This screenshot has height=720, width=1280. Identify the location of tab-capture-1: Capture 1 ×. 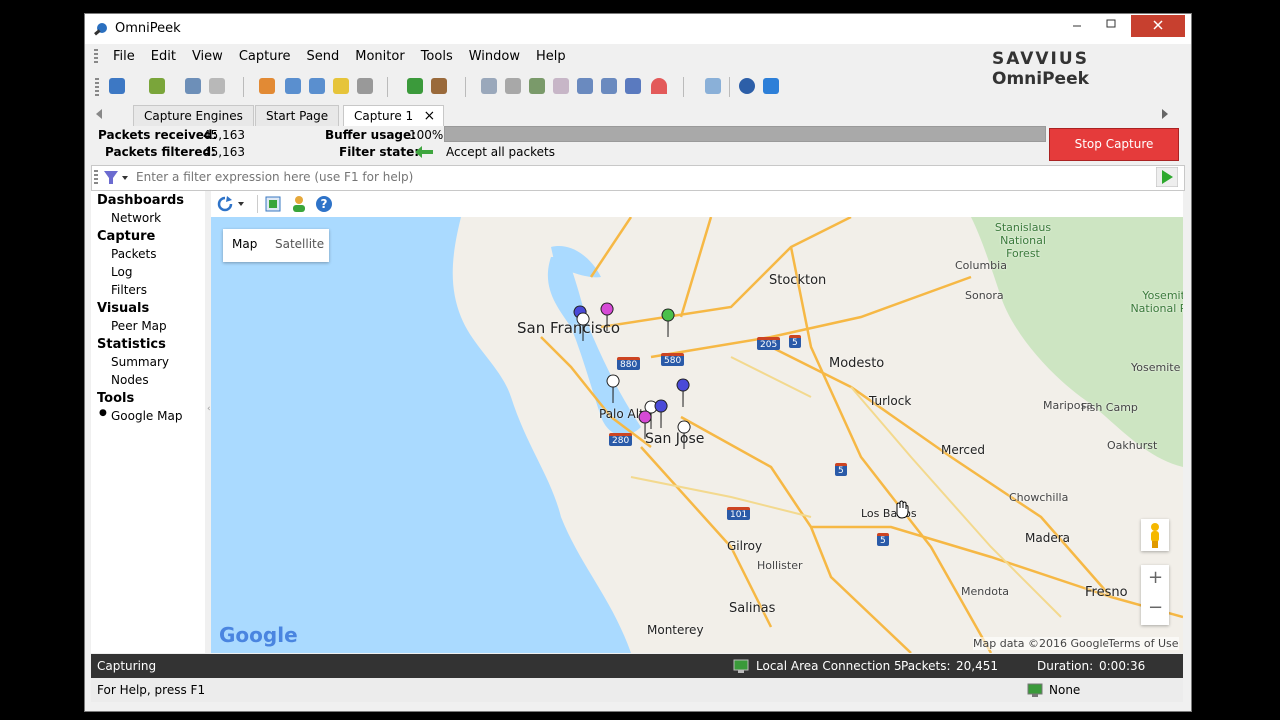
(394, 115).